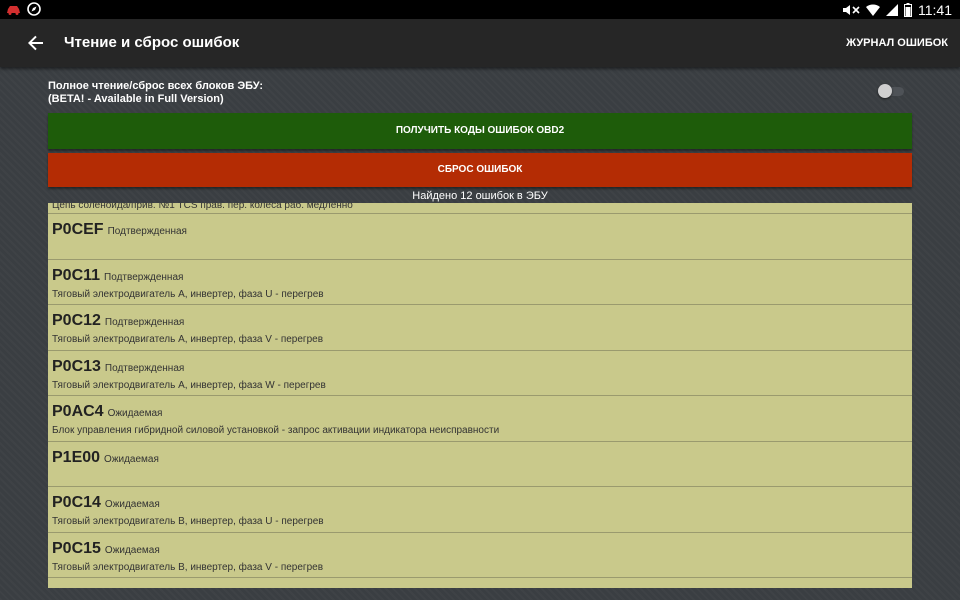  I want to click on error-header: P0CEF Подтвержденная, so click(119, 230).